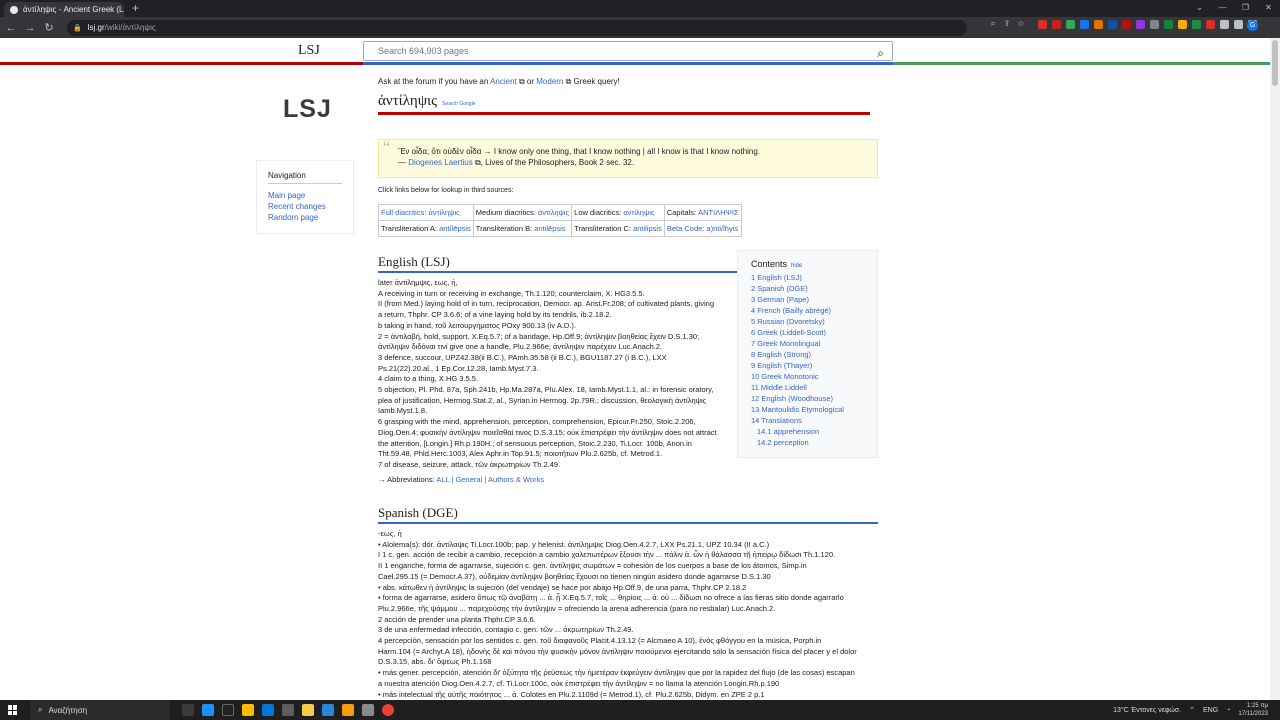  What do you see at coordinates (1238, 24) in the screenshot?
I see `download-icon` at bounding box center [1238, 24].